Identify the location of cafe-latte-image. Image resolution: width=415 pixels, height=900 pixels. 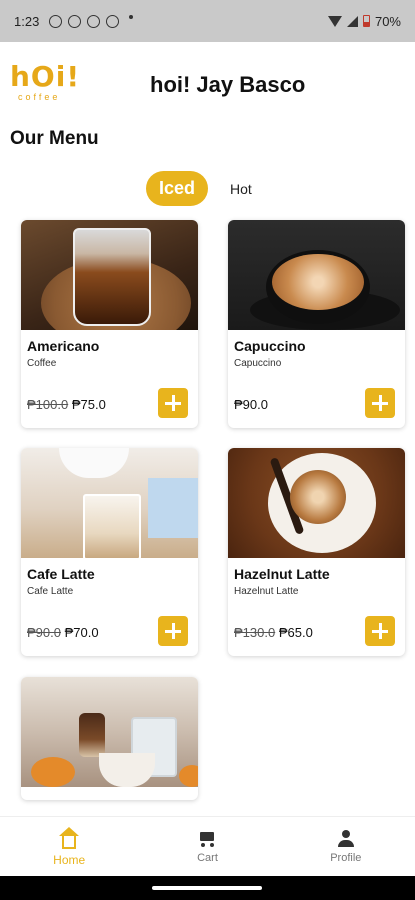
(109, 503).